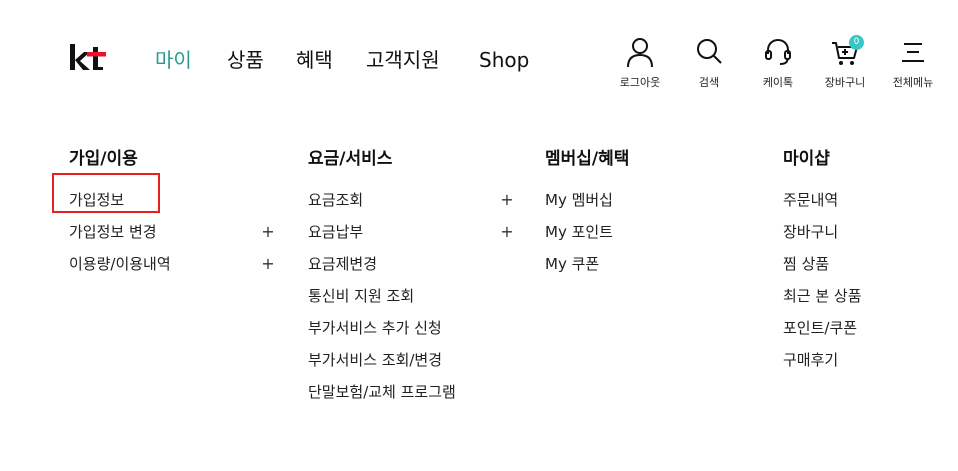 This screenshot has width=958, height=471. I want to click on menu-item-label: 포인트/쿠폰, so click(820, 328).